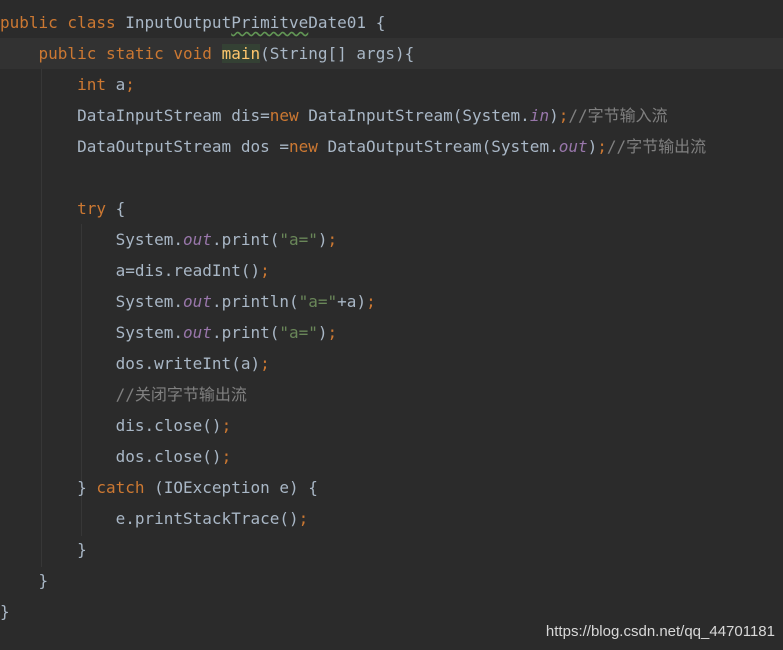 This screenshot has width=783, height=650. Describe the element at coordinates (123, 394) in the screenshot. I see `code-token: //关闭字节输出流` at that location.